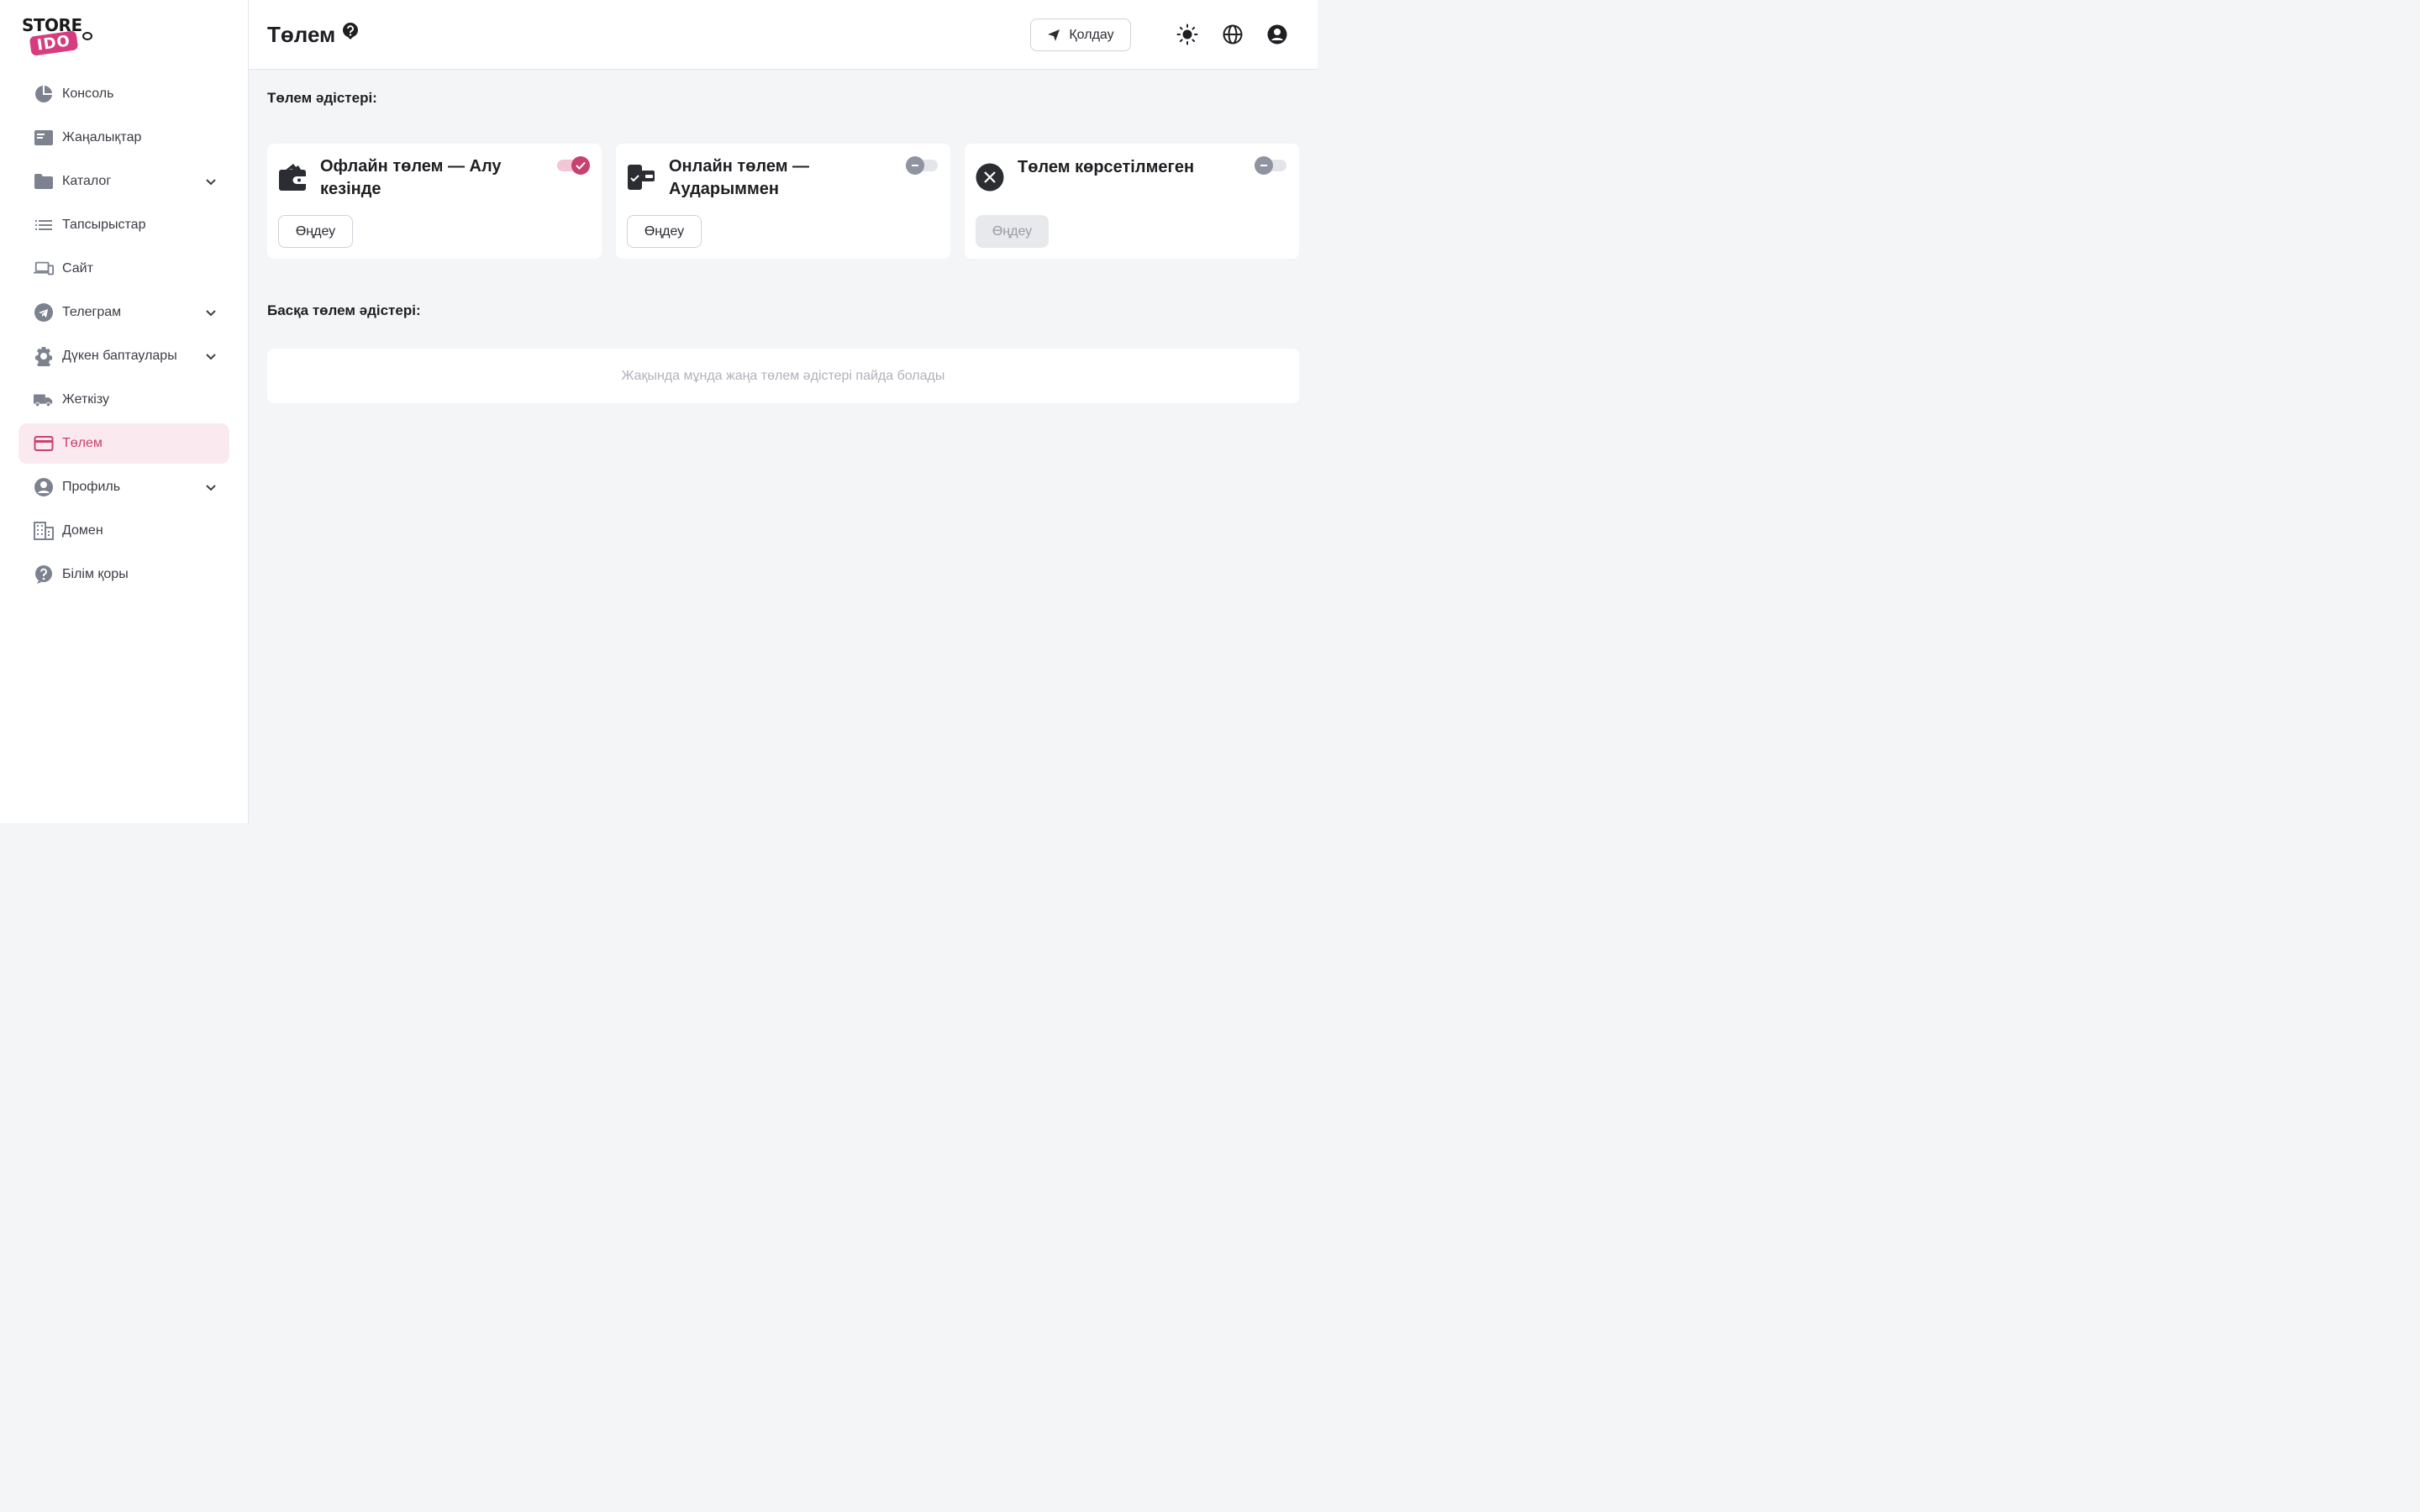 The image size is (2420, 1512). I want to click on page-title: Төлем, so click(301, 34).